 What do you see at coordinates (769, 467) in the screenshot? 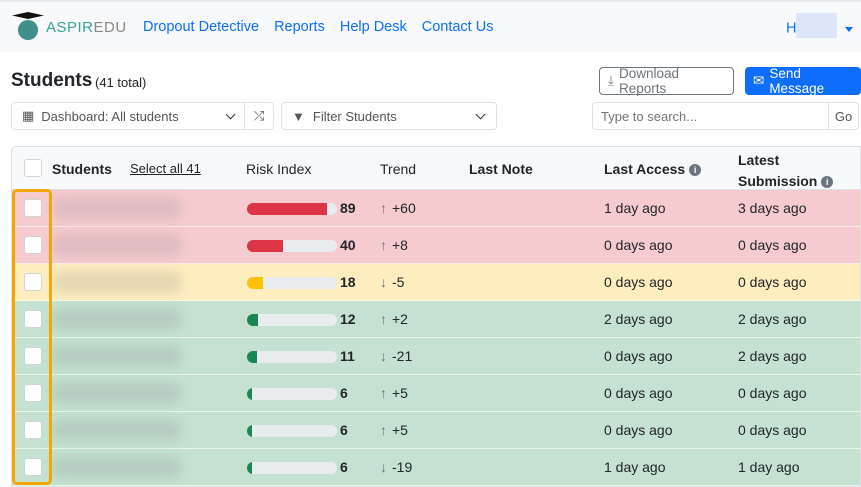
I see `latest-submission: 1 day ago` at bounding box center [769, 467].